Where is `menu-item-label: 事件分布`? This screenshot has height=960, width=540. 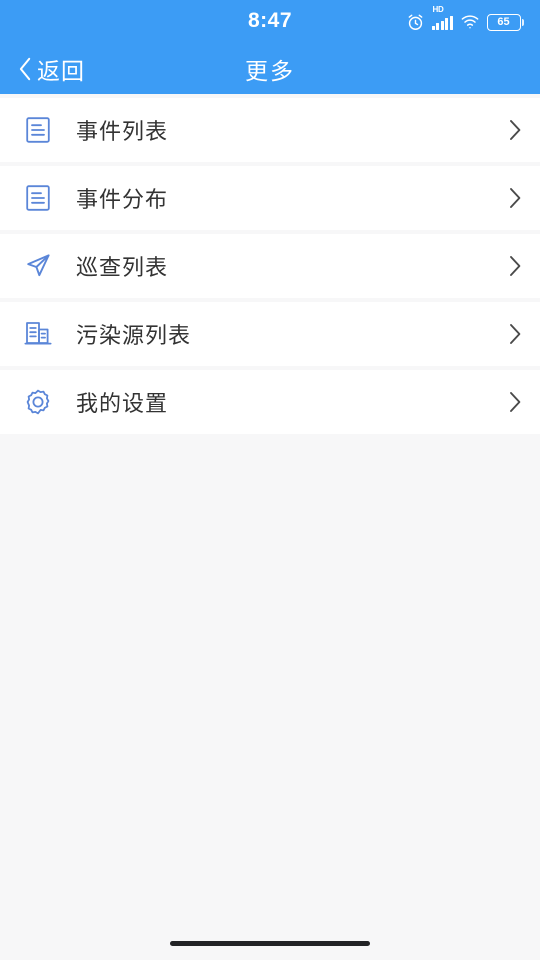
menu-item-label: 事件分布 is located at coordinates (122, 199).